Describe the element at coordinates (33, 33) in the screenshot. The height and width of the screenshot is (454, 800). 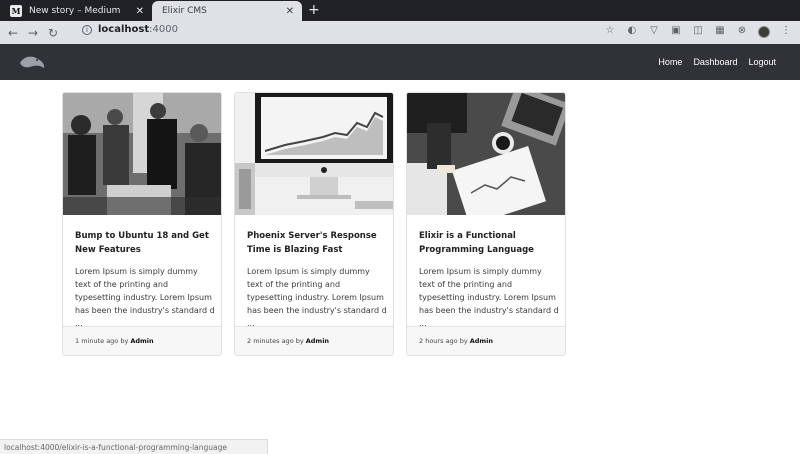
I see `forward-arrow-icon: →` at that location.